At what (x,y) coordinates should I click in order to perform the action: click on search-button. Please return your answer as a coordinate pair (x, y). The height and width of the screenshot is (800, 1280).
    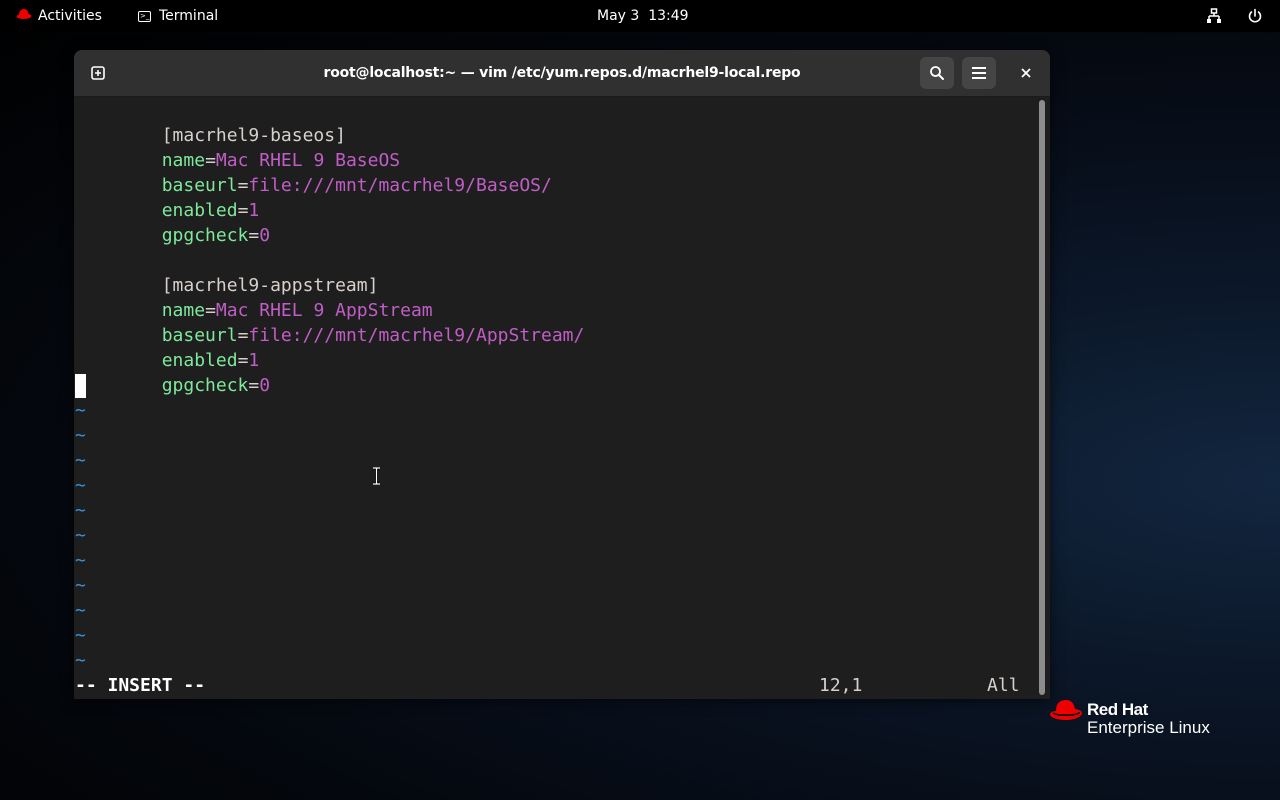
    Looking at the image, I should click on (937, 73).